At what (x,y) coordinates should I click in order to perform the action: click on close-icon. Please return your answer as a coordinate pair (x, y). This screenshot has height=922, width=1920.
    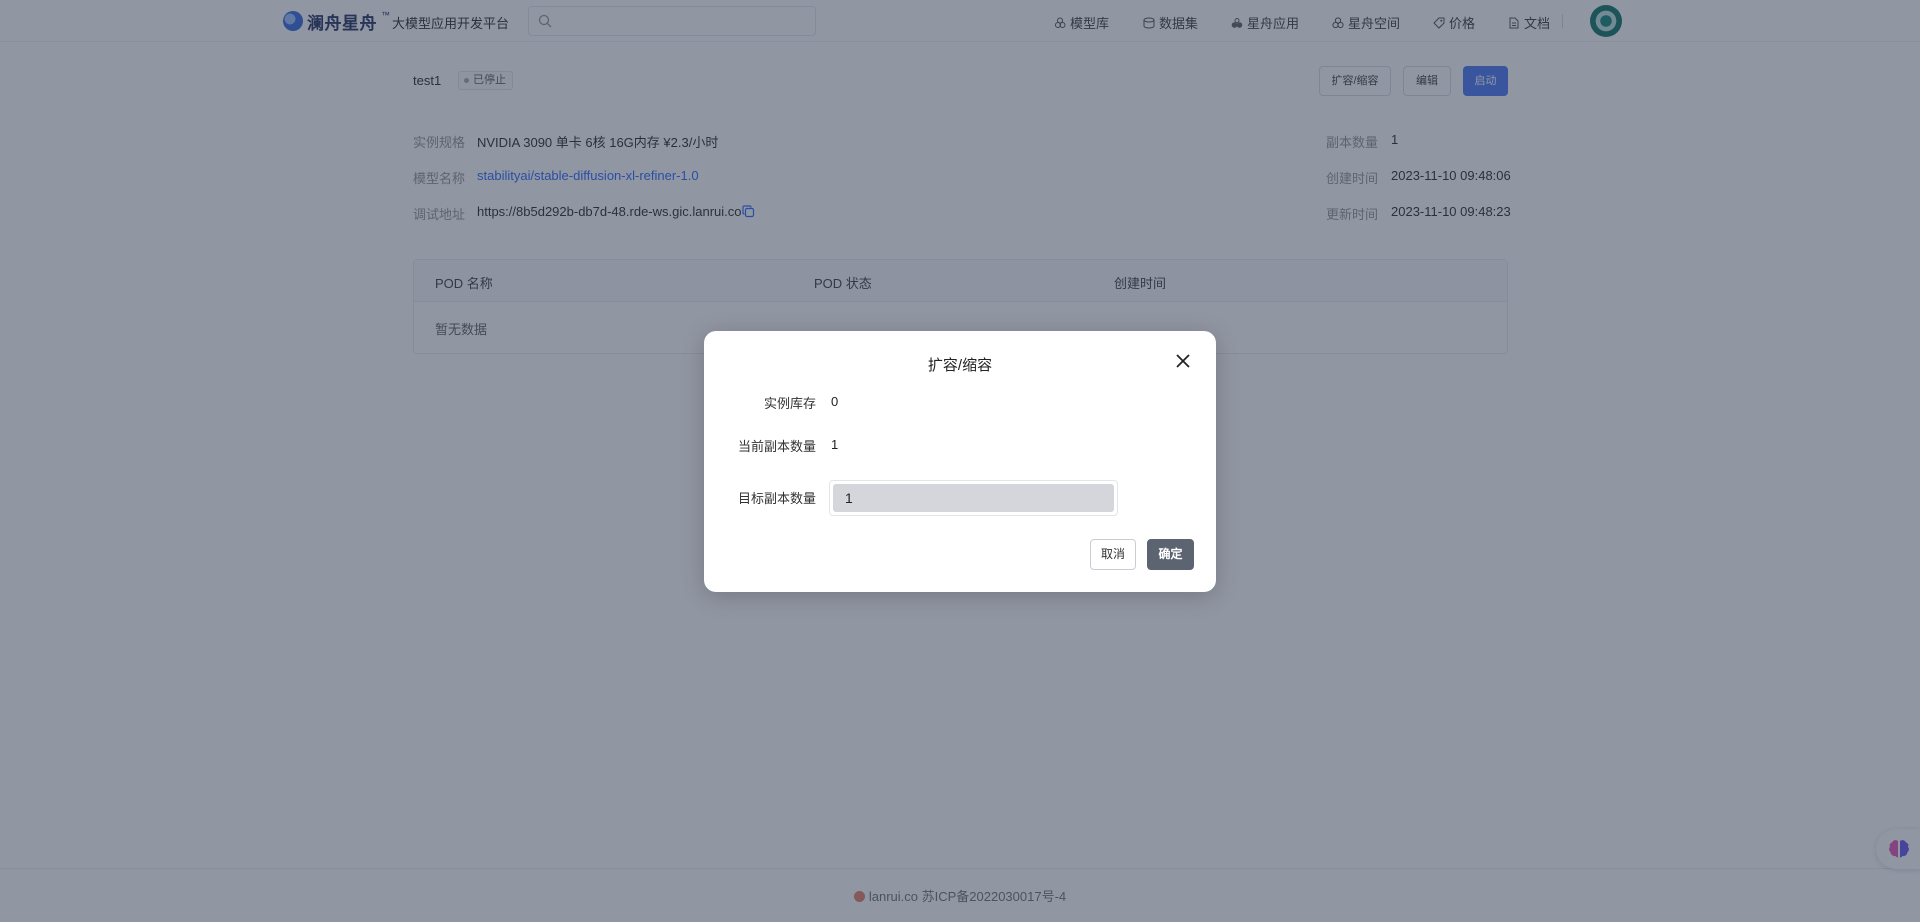
    Looking at the image, I should click on (1183, 361).